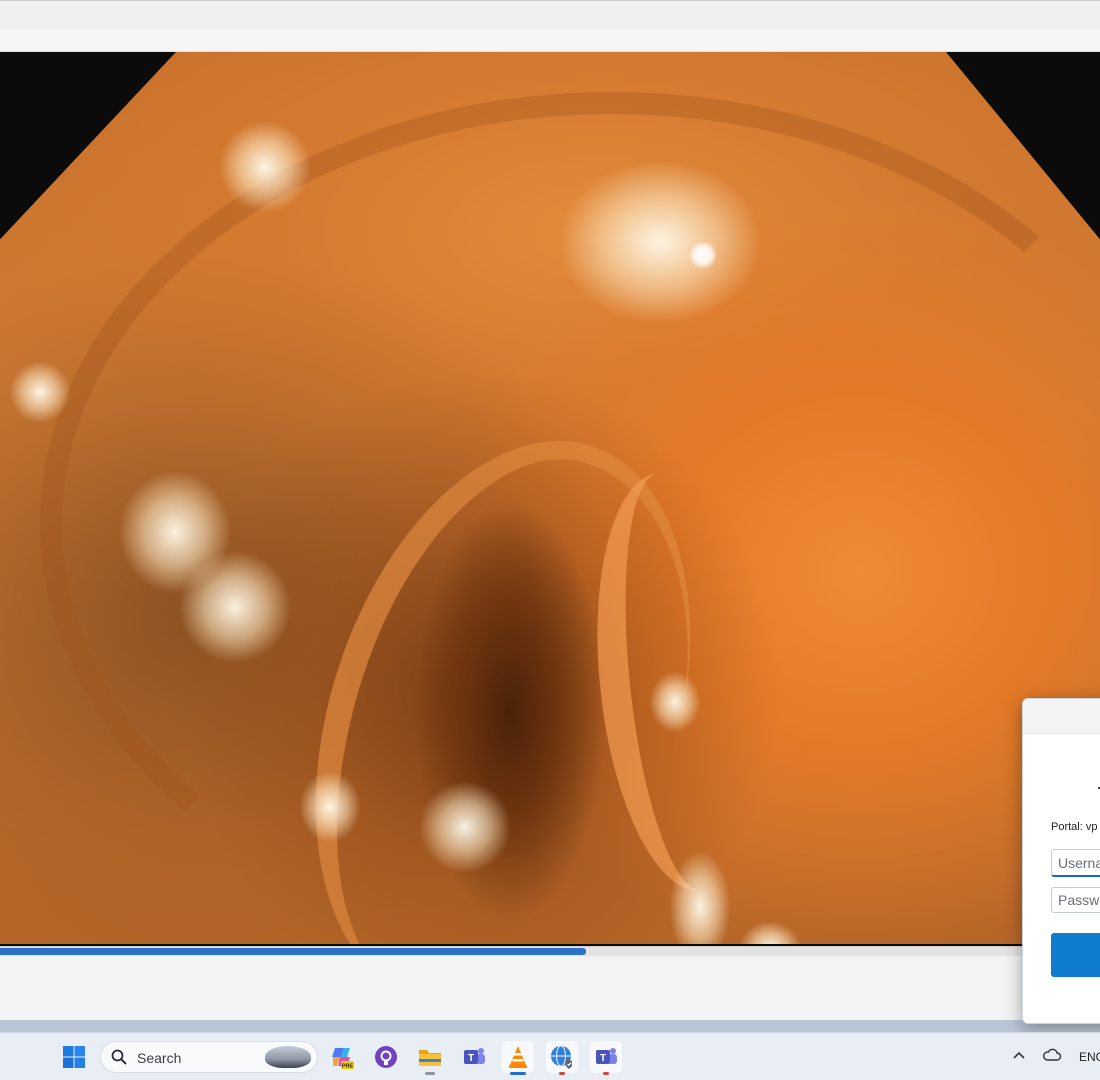  I want to click on vpn-login-dialog: Portal: vp, so click(1061, 861).